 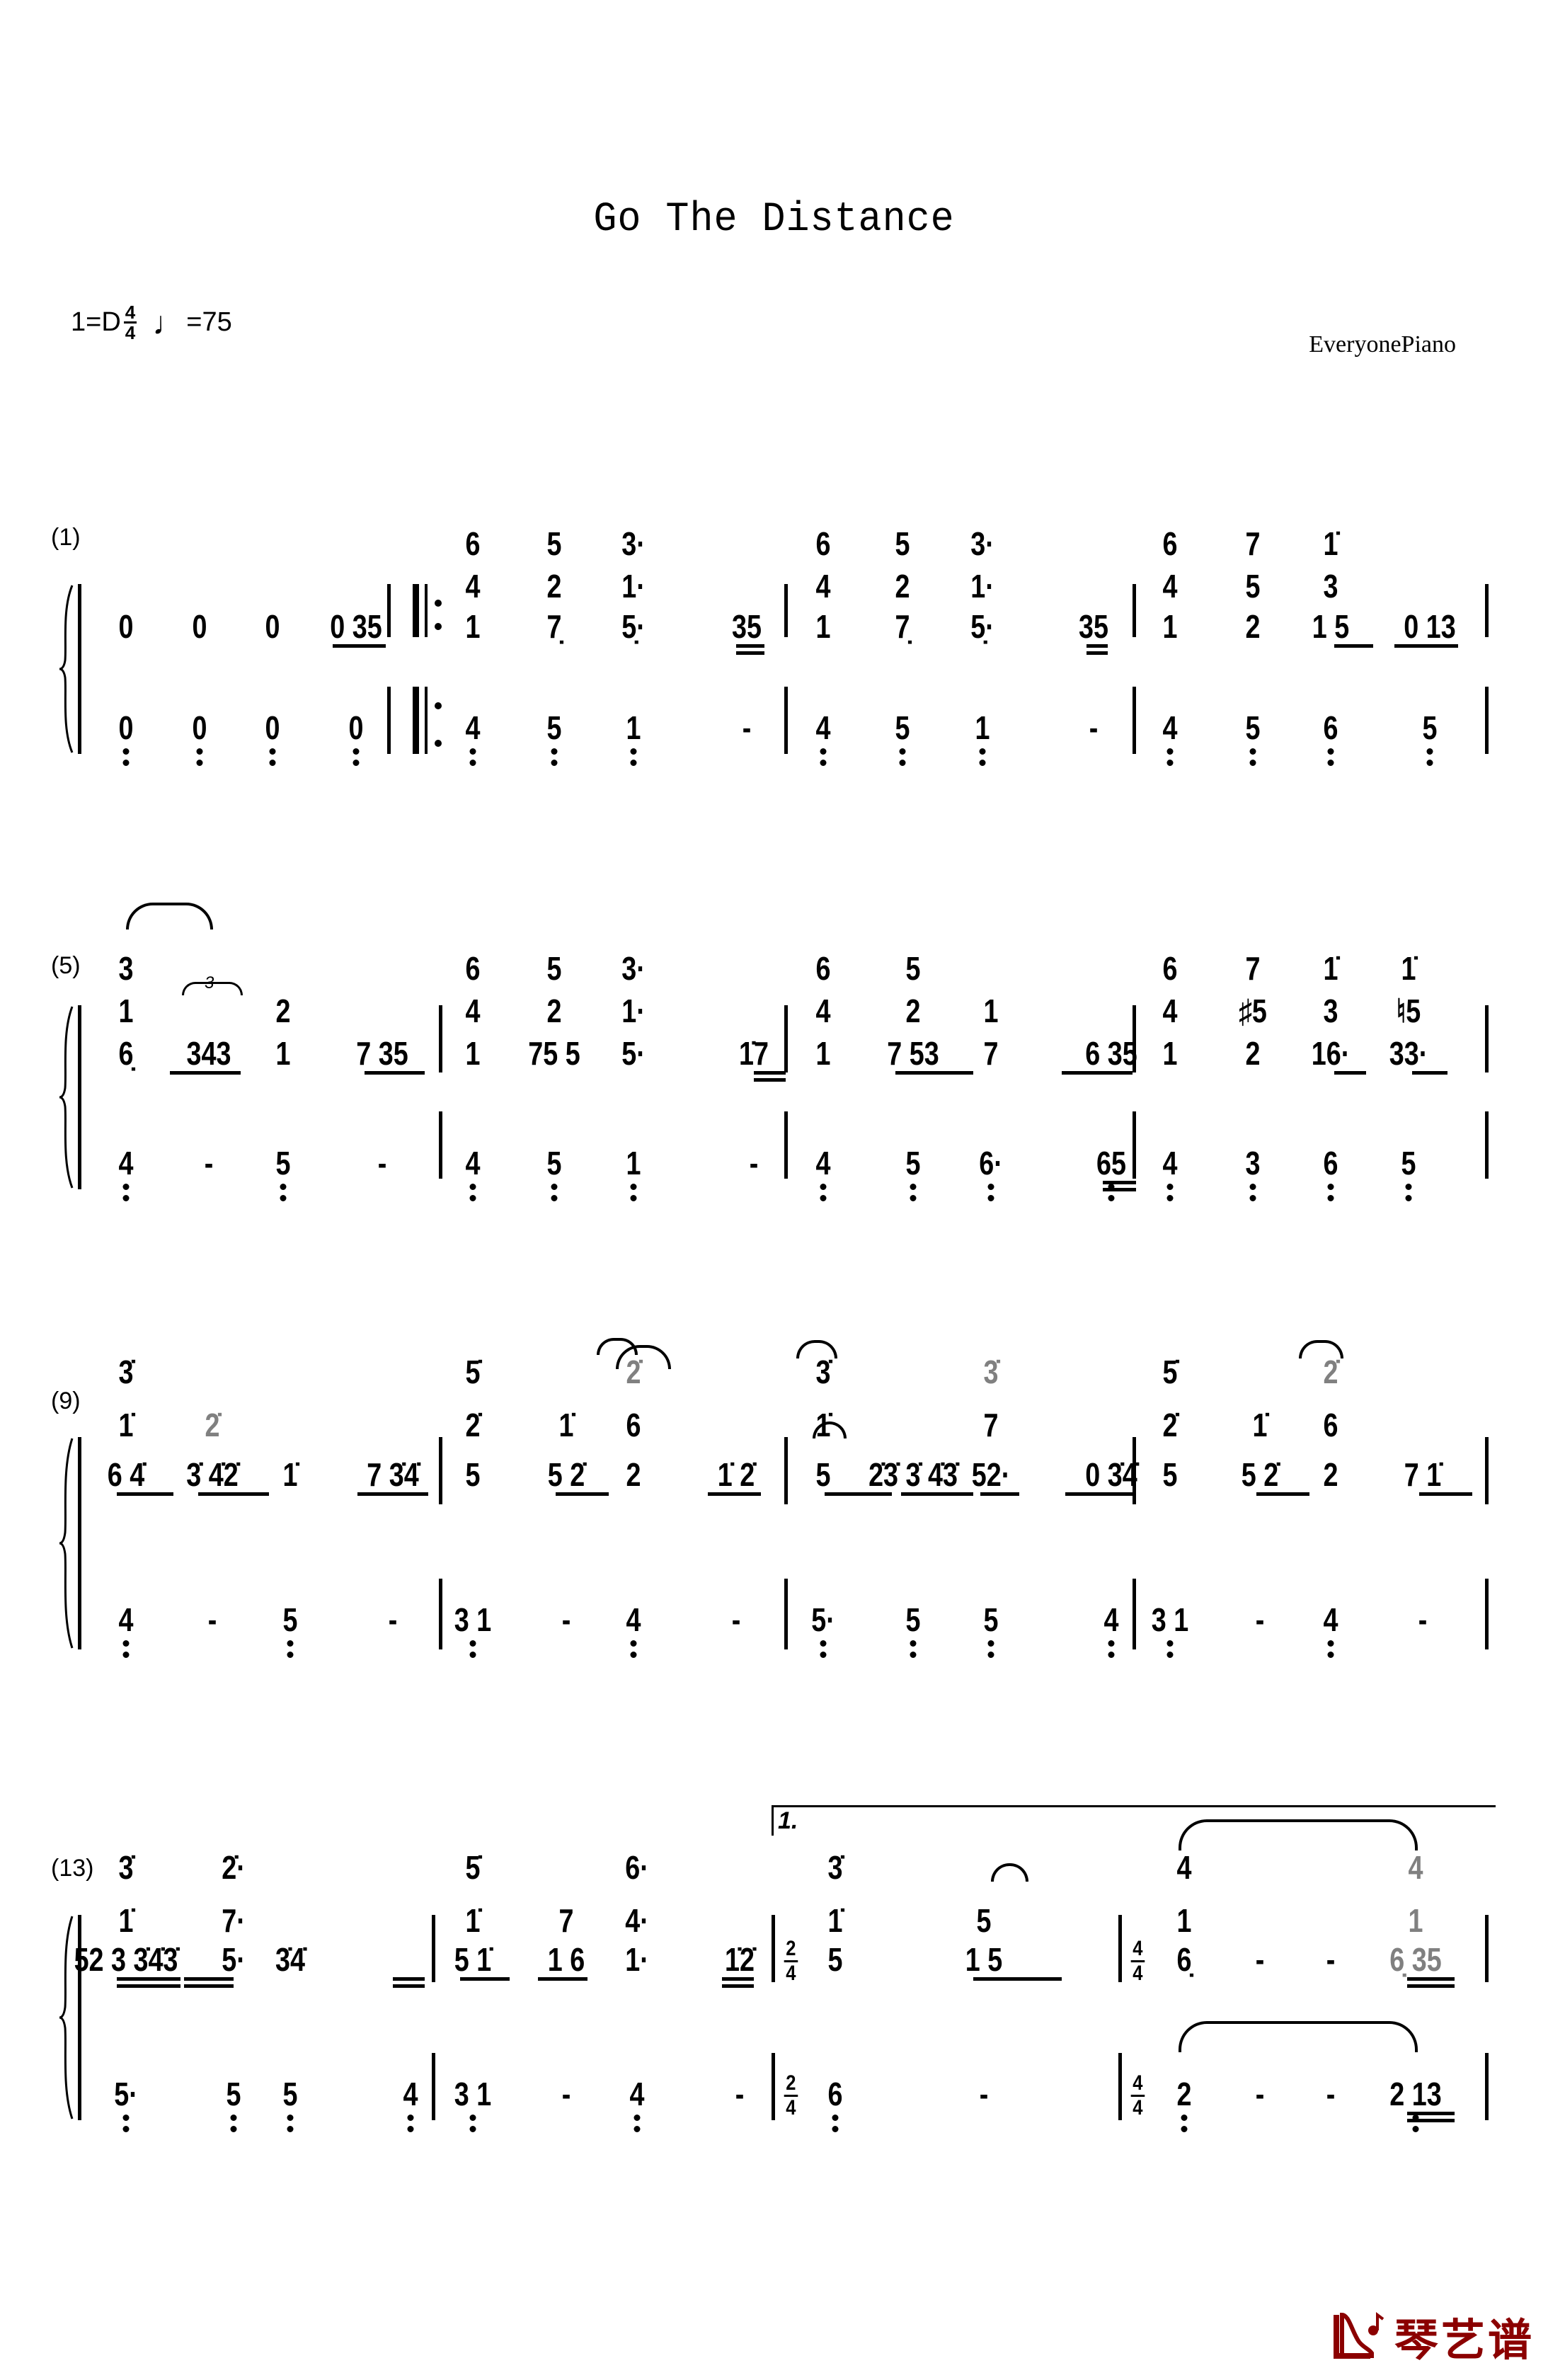 I want to click on bass-note: 3 1, so click(x=473, y=1620).